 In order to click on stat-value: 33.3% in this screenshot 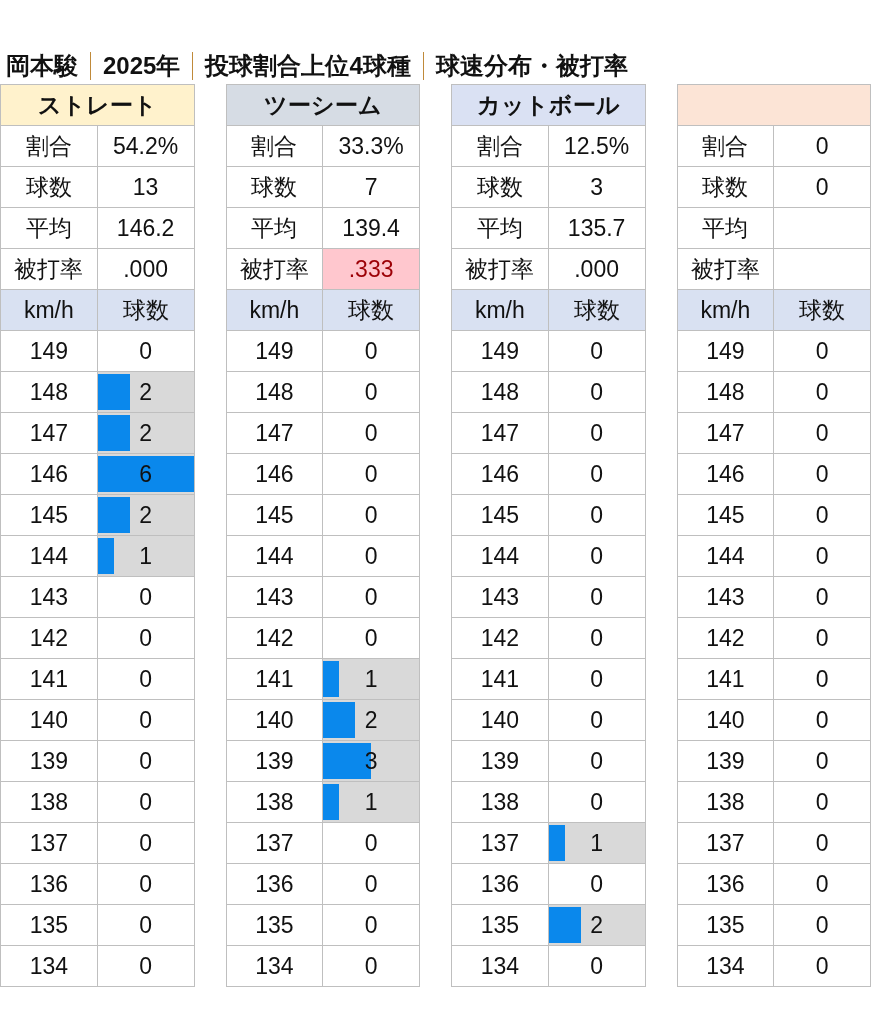, I will do `click(371, 146)`.